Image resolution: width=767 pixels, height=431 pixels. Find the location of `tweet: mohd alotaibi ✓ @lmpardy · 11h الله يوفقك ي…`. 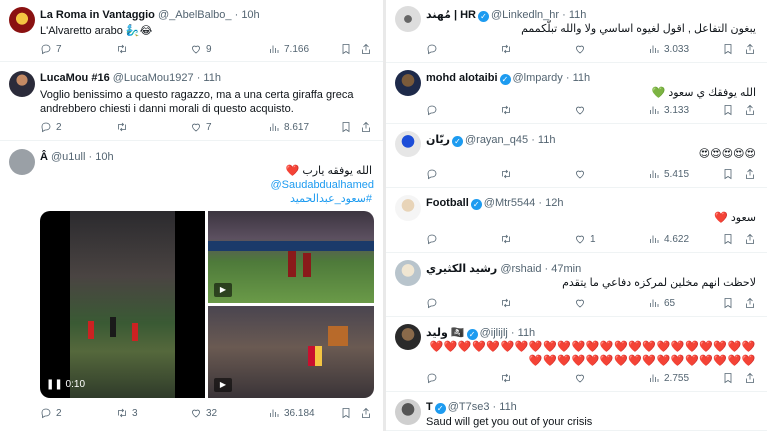

tweet: mohd alotaibi ✓ @lmpardy · 11h الله يوفقك ي… is located at coordinates (576, 94).